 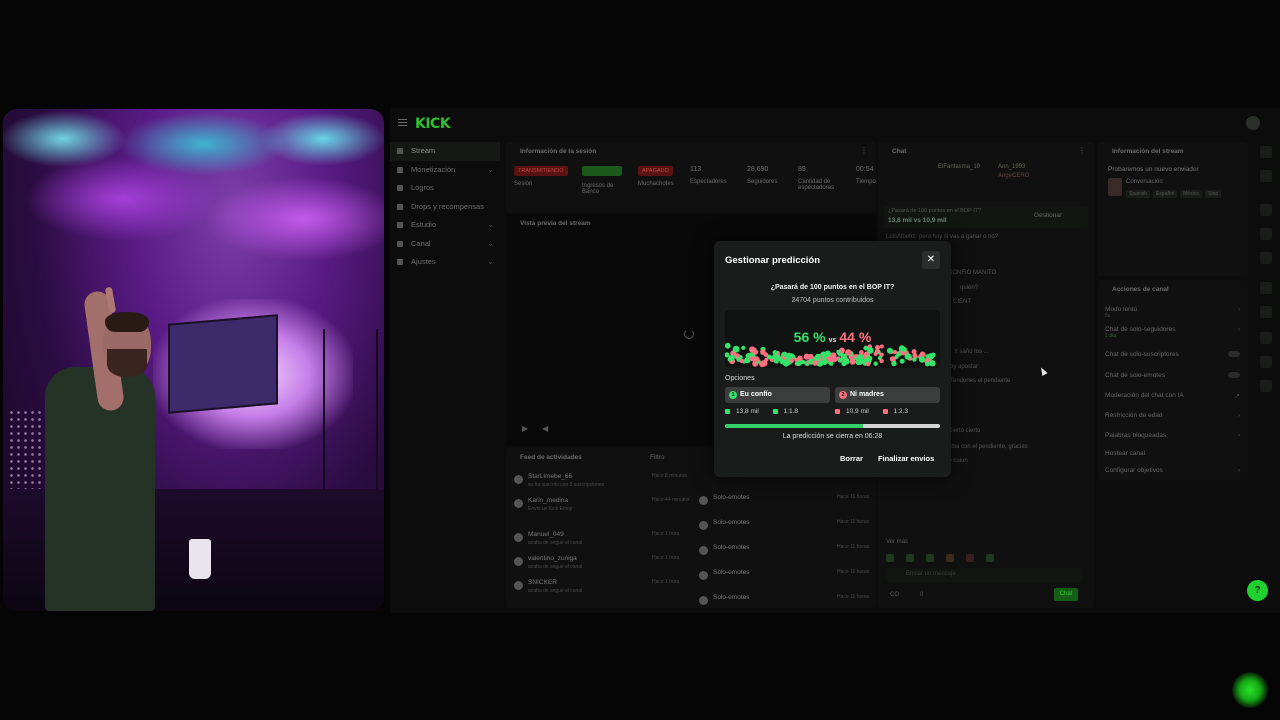 What do you see at coordinates (548, 500) in the screenshot?
I see `feed-user: Karin_medina` at bounding box center [548, 500].